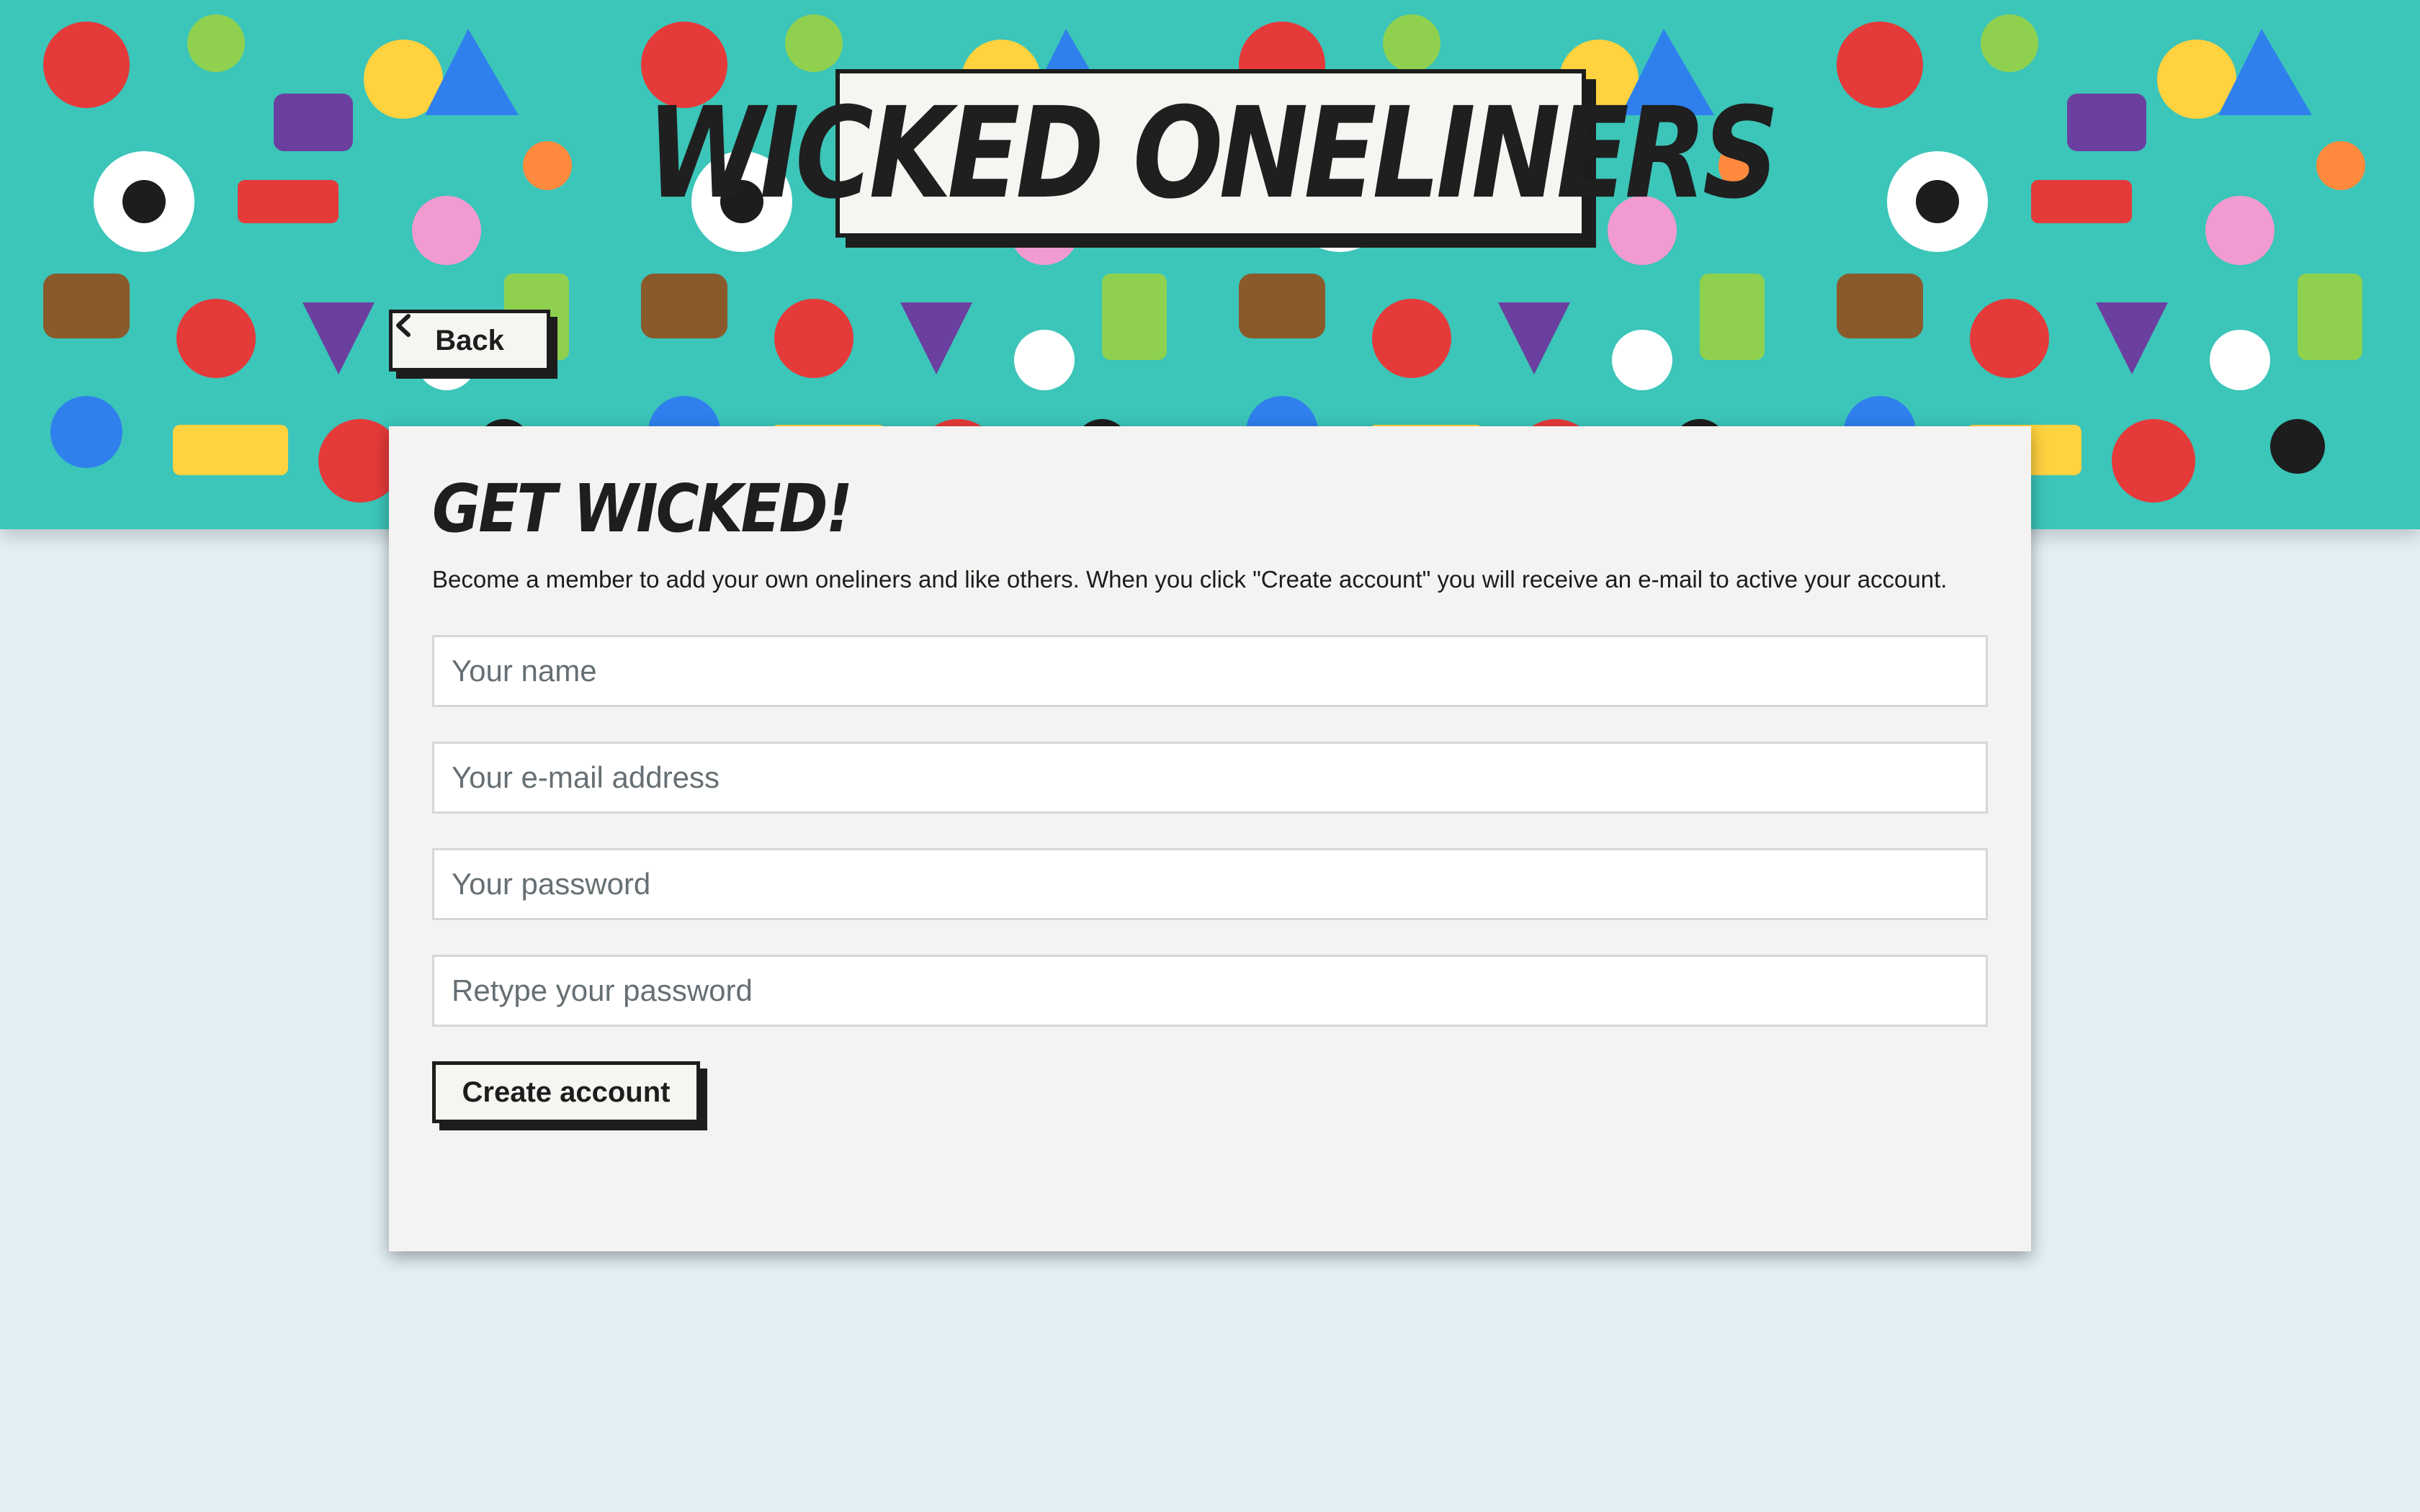 The width and height of the screenshot is (2420, 1512). I want to click on create-account-button: Create account, so click(566, 1092).